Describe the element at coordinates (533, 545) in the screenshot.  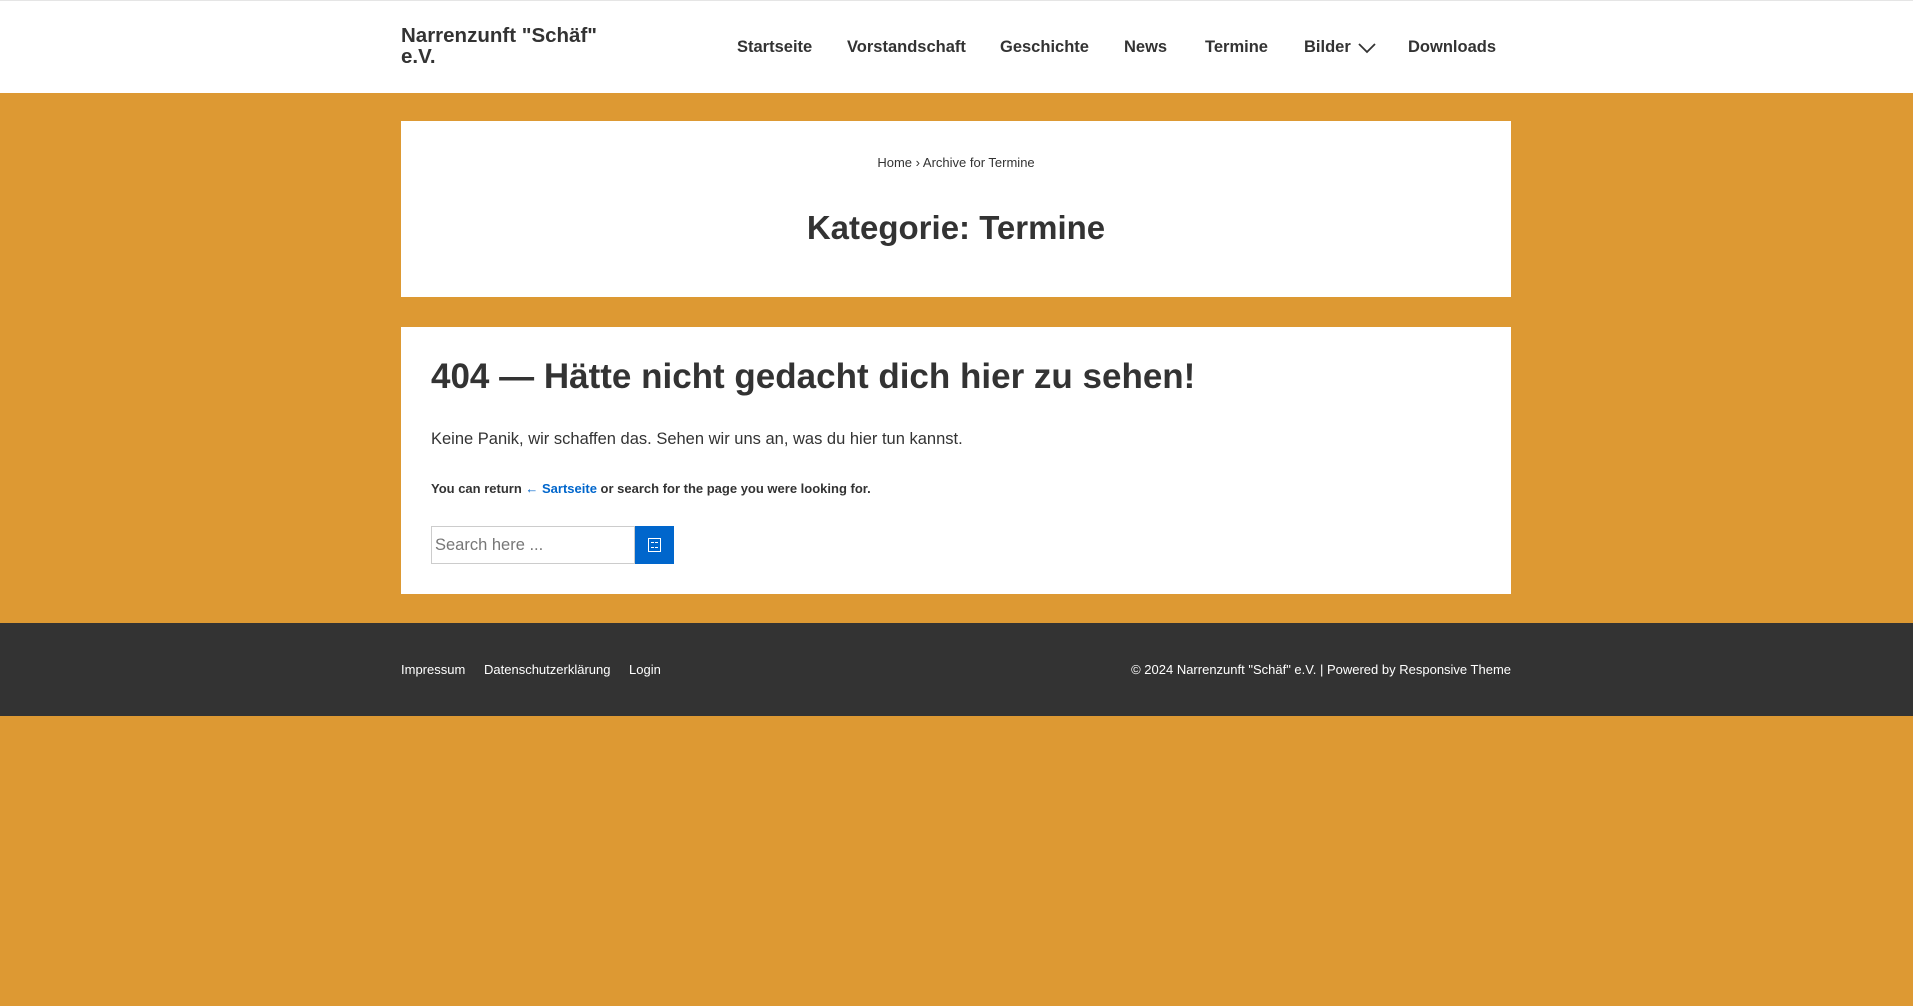
I see `search-input` at that location.